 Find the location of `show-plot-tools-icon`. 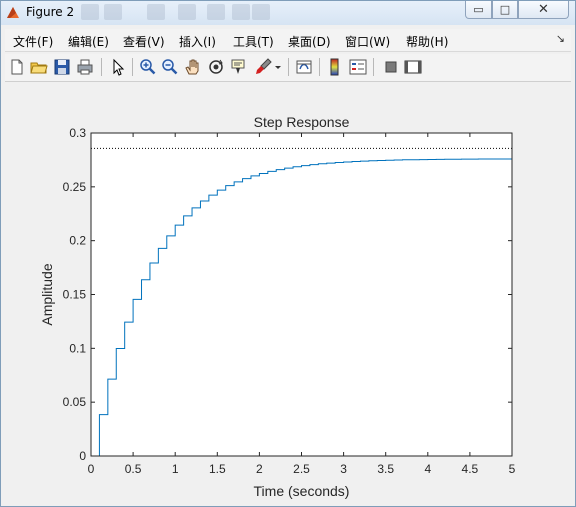

show-plot-tools-icon is located at coordinates (413, 67).